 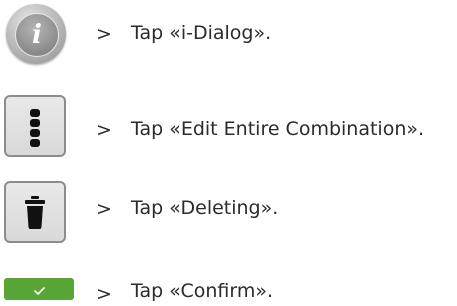 I want to click on checkmark-icon, so click(x=39, y=291).